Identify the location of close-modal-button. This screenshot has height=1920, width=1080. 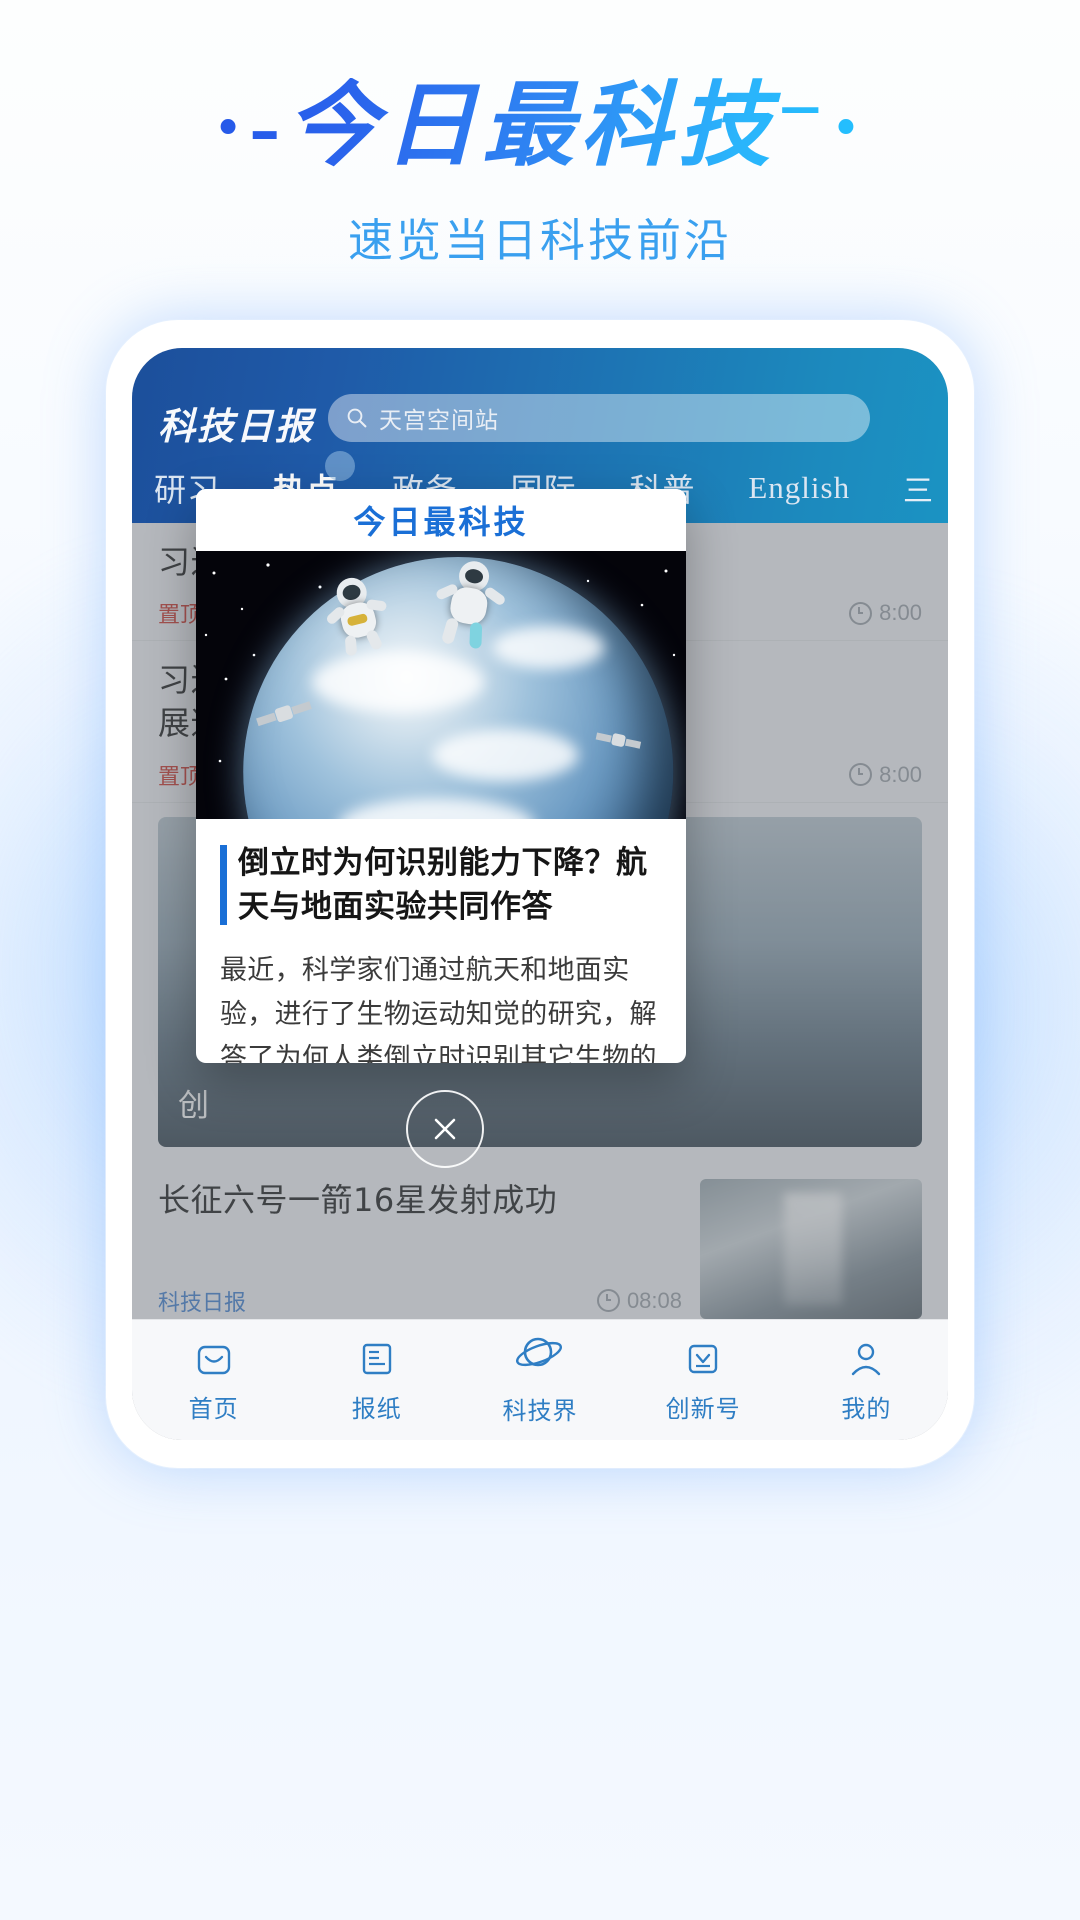
(445, 1129).